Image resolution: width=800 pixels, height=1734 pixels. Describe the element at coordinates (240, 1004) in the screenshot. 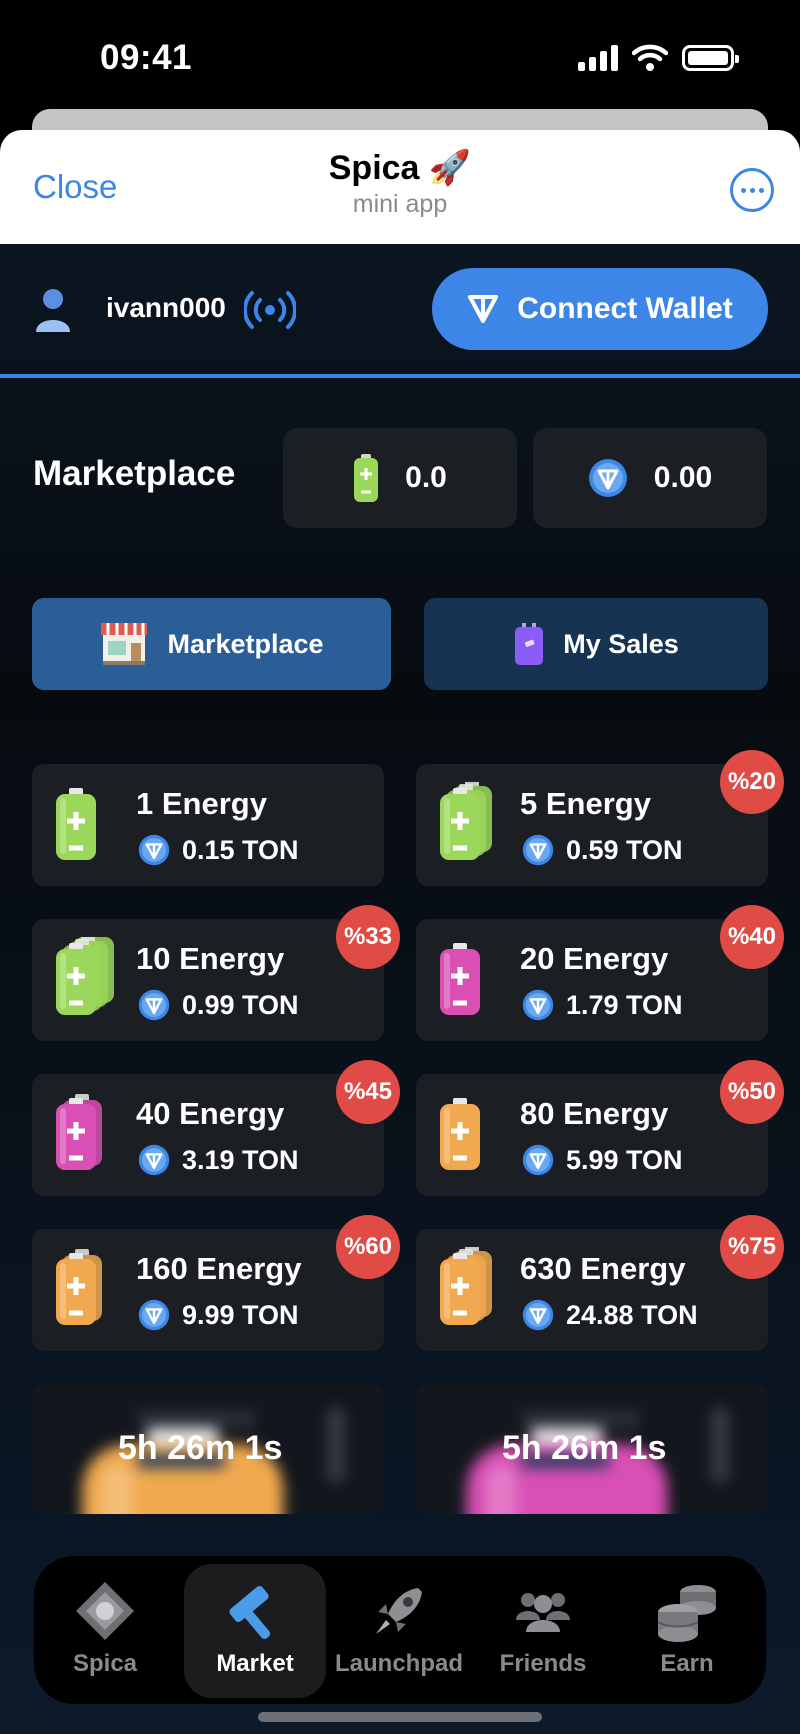

I see `offer-price-value: 0.99 TON` at that location.